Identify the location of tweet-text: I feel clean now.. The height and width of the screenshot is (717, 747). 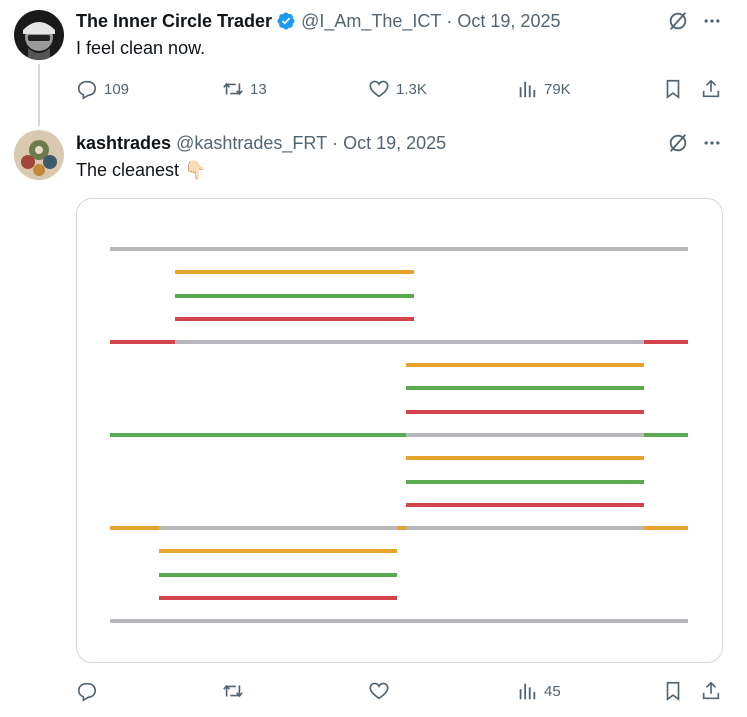
(141, 48).